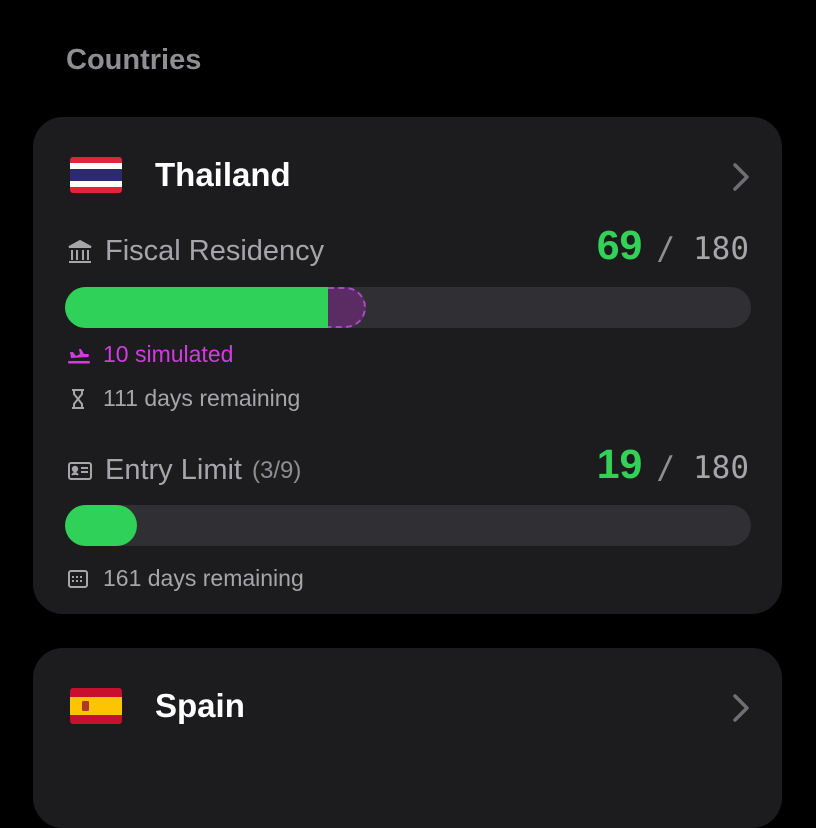 The height and width of the screenshot is (828, 816). I want to click on entry-progress-fill, so click(101, 525).